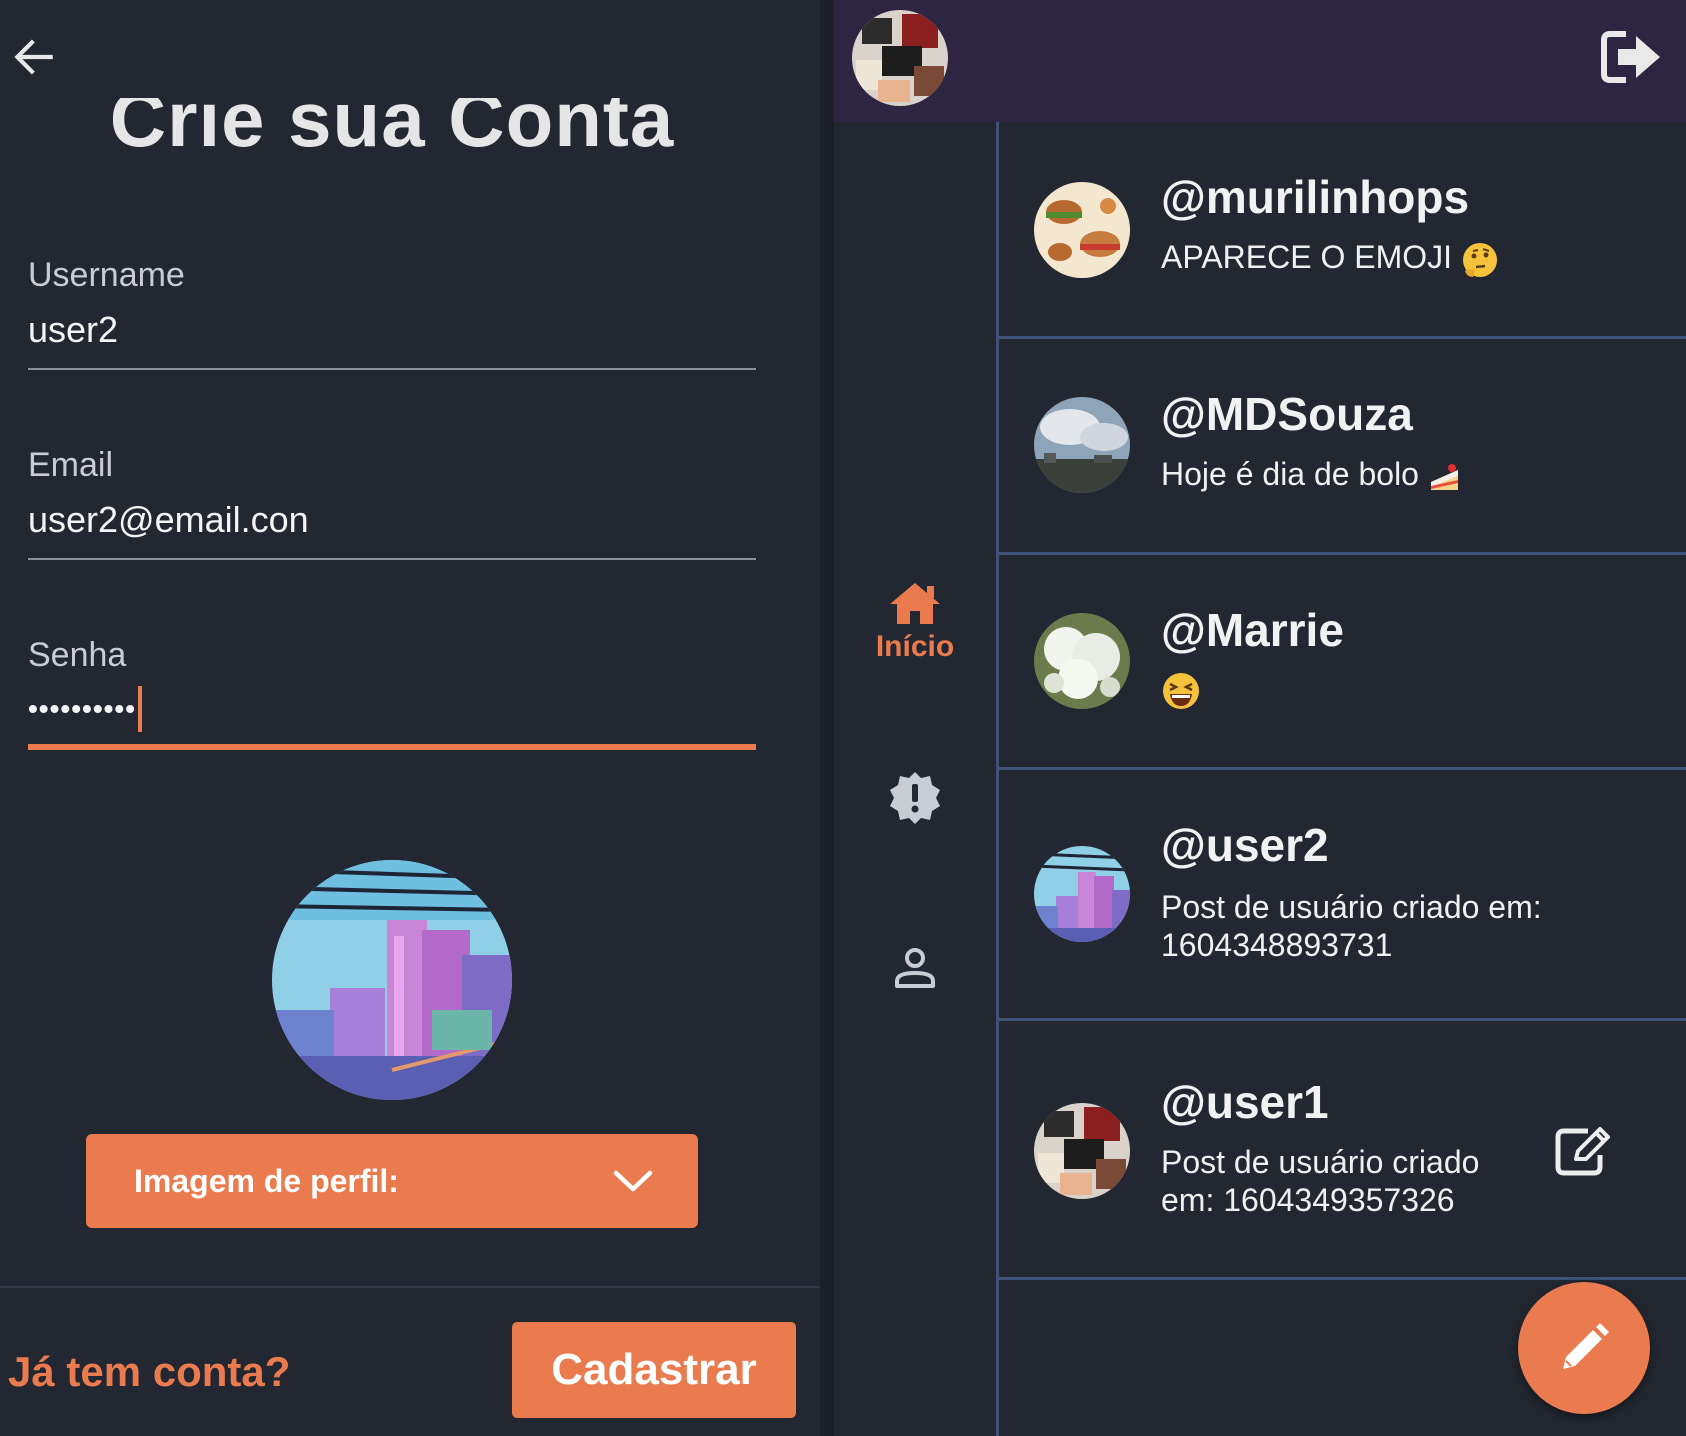 This screenshot has width=1686, height=1436. I want to click on nav-item-notifications, so click(915, 798).